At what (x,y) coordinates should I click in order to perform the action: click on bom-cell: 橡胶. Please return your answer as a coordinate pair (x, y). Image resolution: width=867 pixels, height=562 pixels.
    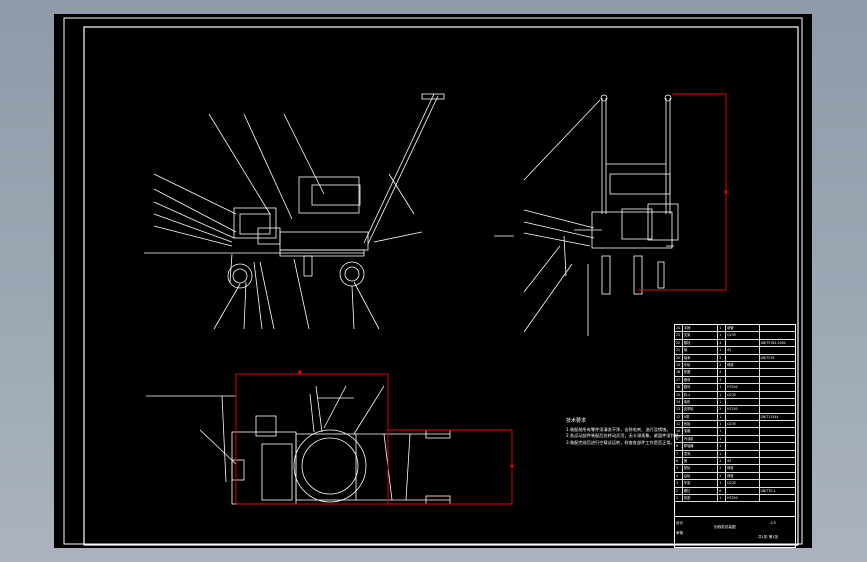
    Looking at the image, I should click on (743, 468).